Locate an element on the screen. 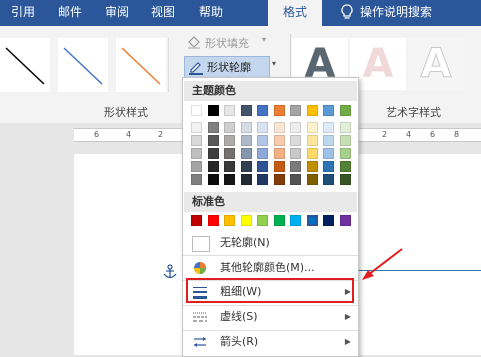 The width and height of the screenshot is (481, 357). color-wheel-icon is located at coordinates (200, 268).